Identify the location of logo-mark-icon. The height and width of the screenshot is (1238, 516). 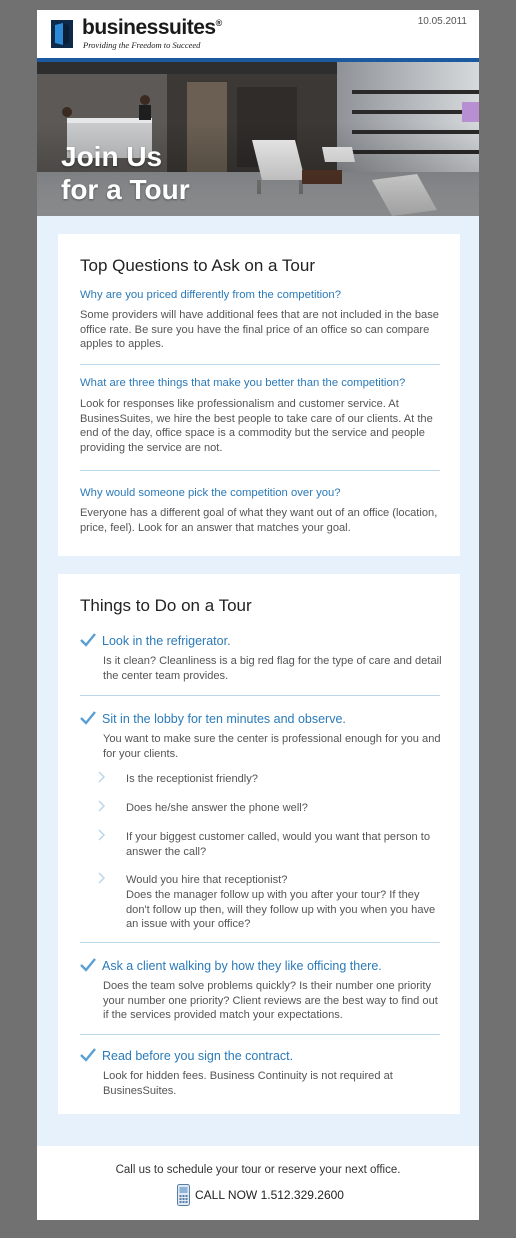
(62, 34).